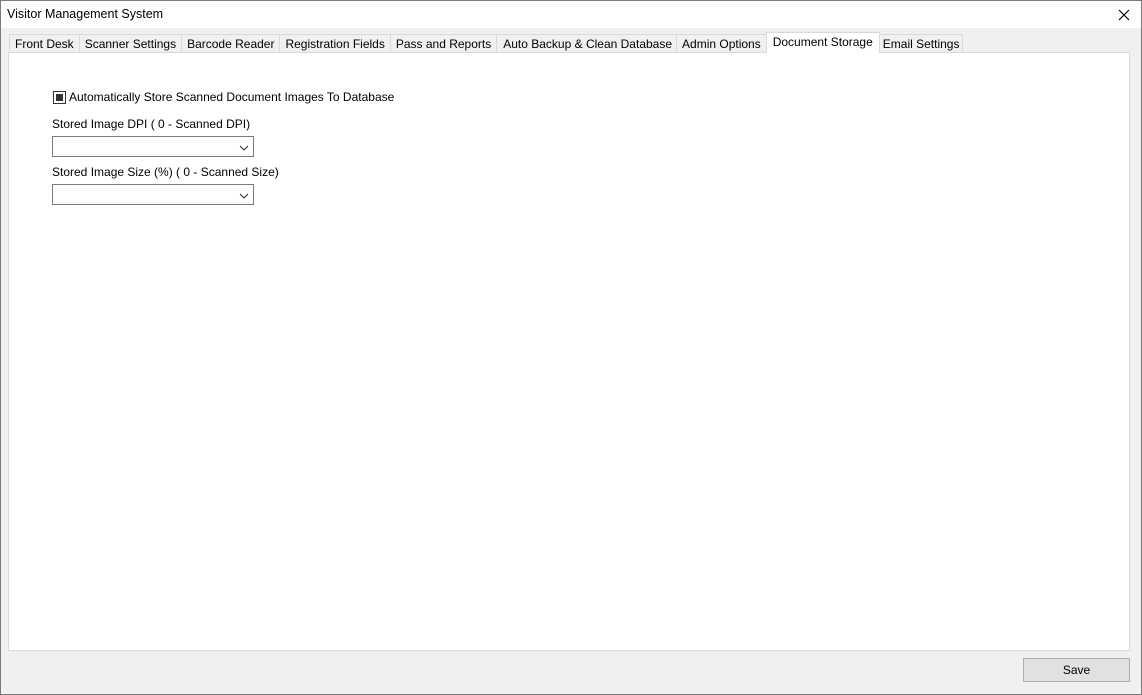 This screenshot has height=695, width=1142. Describe the element at coordinates (587, 44) in the screenshot. I see `tab-auto-backup: Auto Backup & Clean Database` at that location.